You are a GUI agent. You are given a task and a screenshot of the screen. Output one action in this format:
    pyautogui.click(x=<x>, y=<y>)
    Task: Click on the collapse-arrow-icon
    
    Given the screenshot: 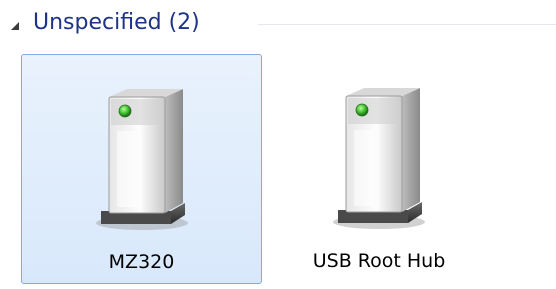 What is the action you would take?
    pyautogui.click(x=16, y=26)
    